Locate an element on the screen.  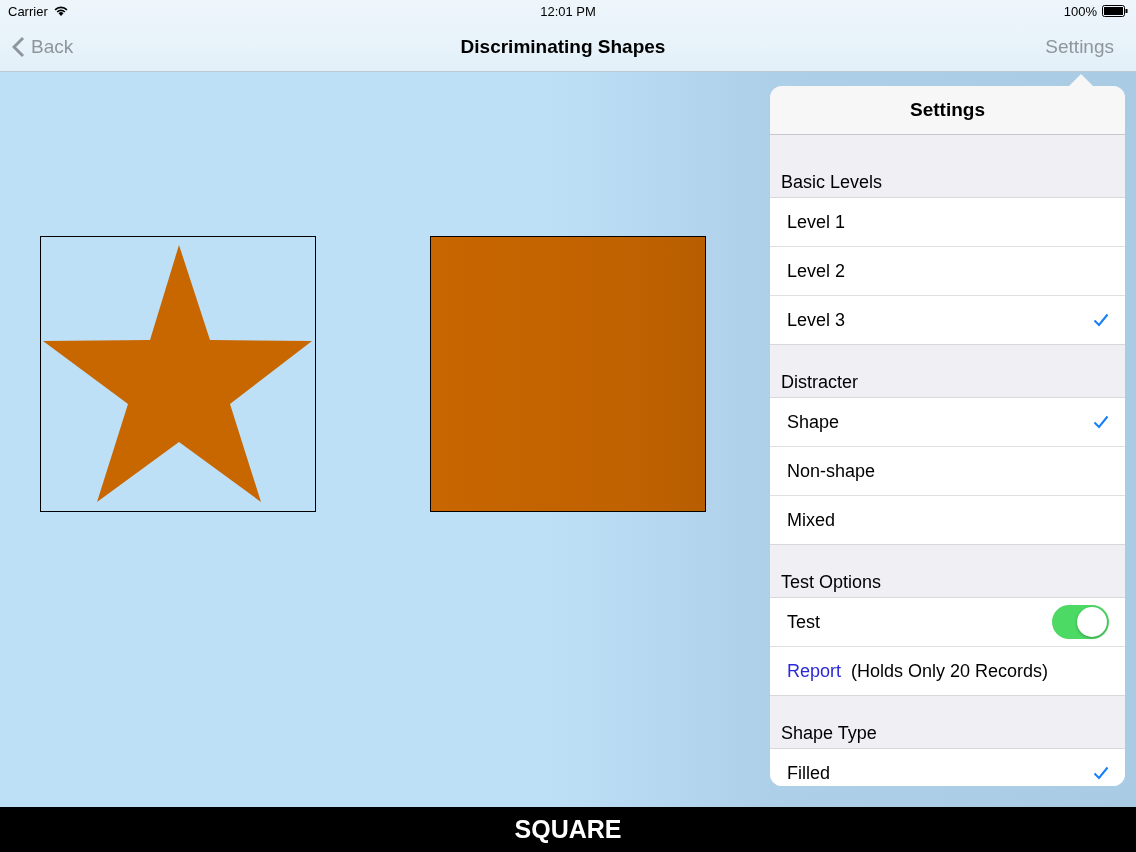
section-header: Basic Levels is located at coordinates (832, 182).